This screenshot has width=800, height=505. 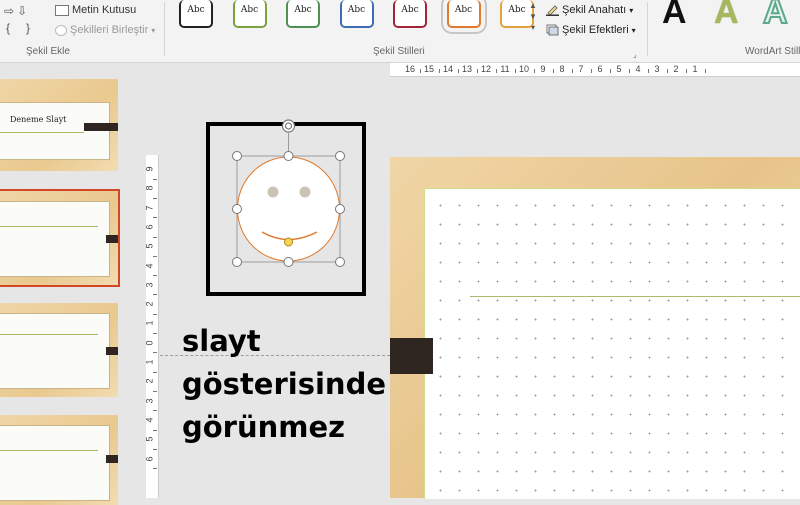 I want to click on shape-gallery-row-2: { }, so click(x=18, y=28).